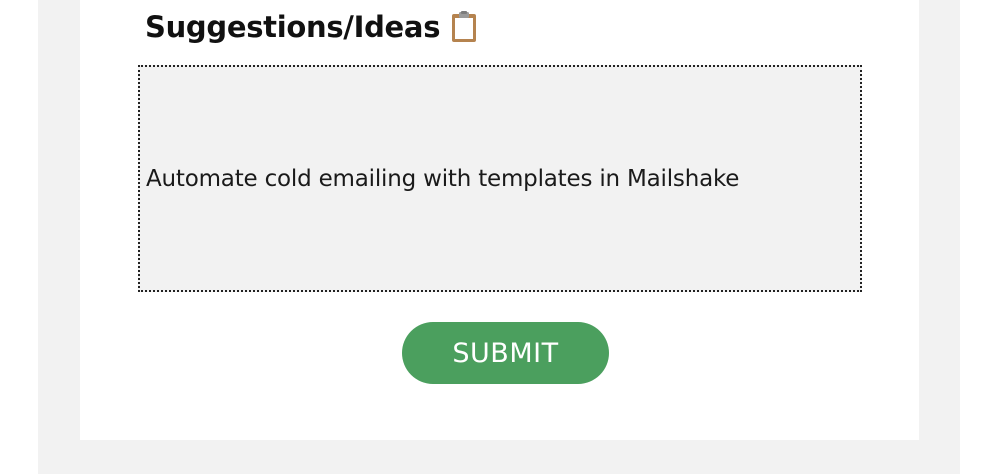 This screenshot has width=1005, height=474. What do you see at coordinates (293, 27) in the screenshot?
I see `suggestions-label-text: Suggestions/Ideas` at bounding box center [293, 27].